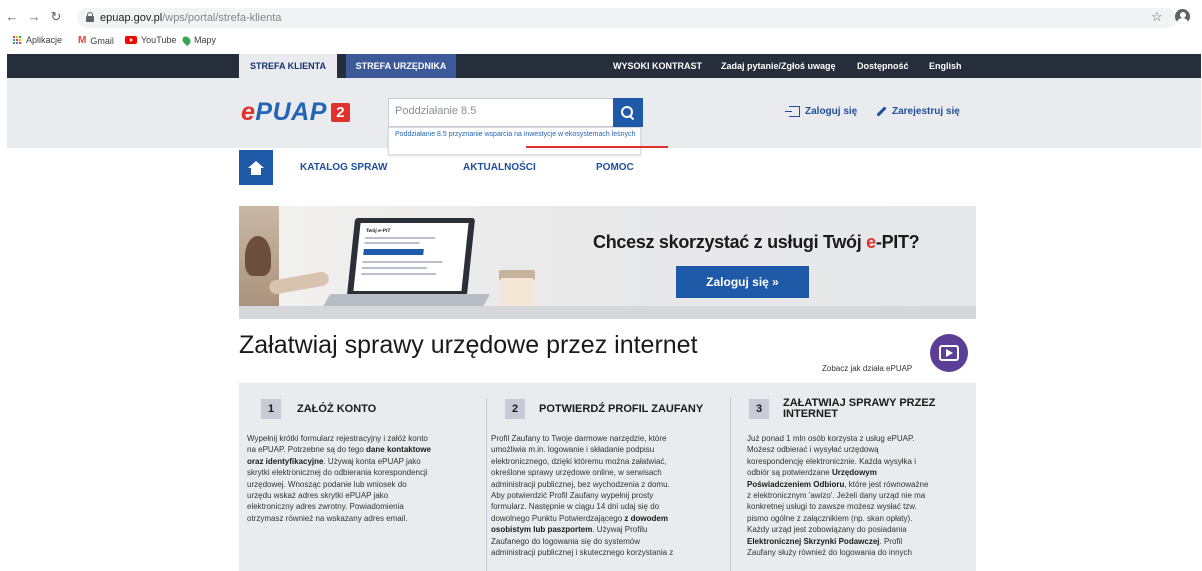 The image size is (1202, 571). Describe the element at coordinates (288, 66) in the screenshot. I see `tab-strefa-klienta: STREFA KLIENTA` at that location.